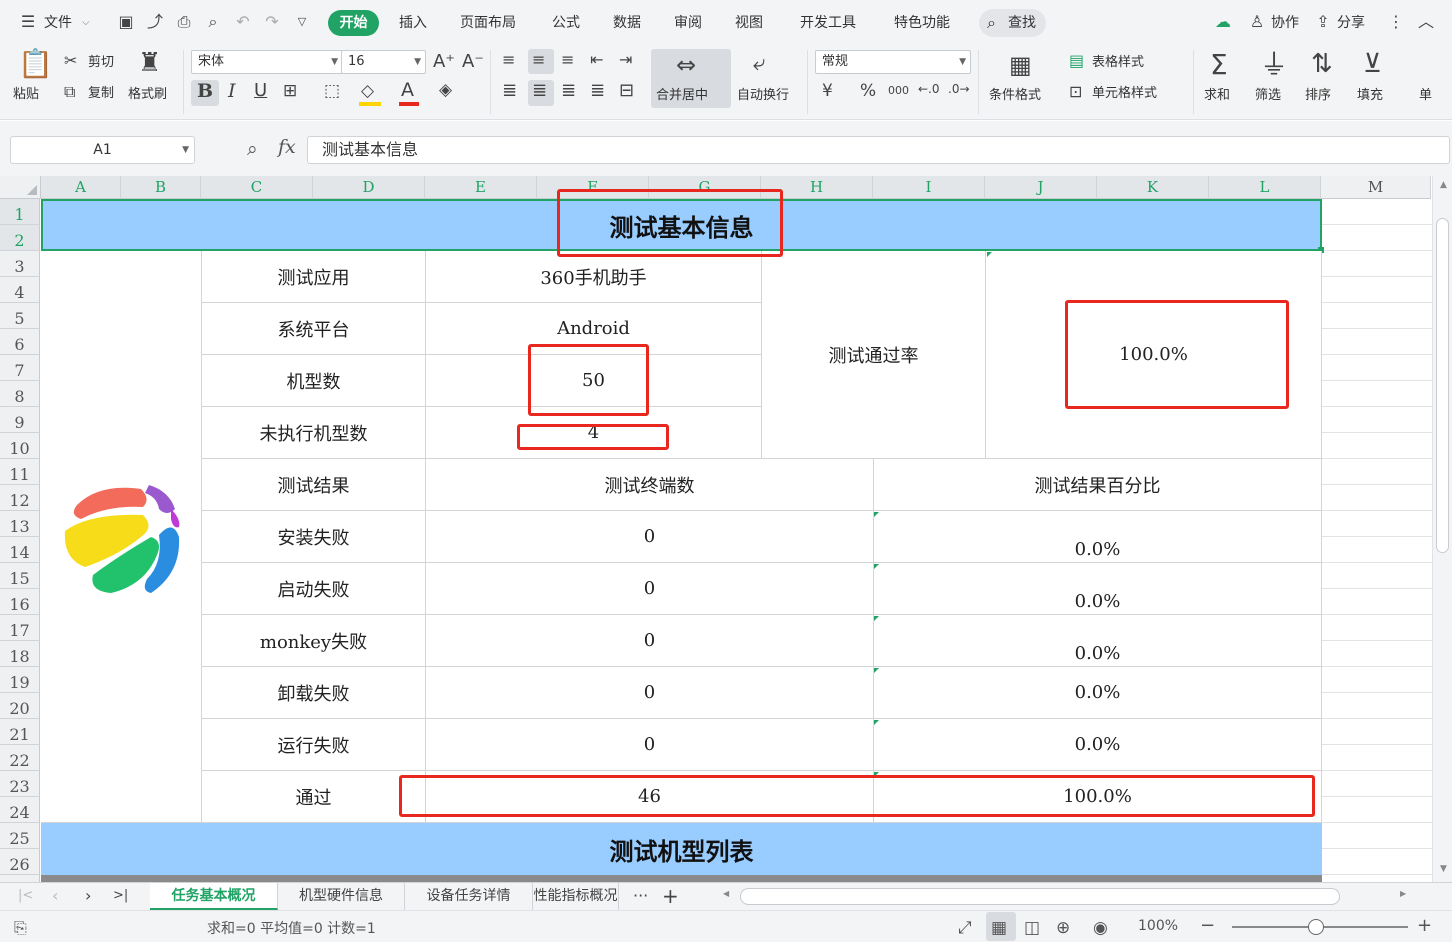 The width and height of the screenshot is (1452, 942). What do you see at coordinates (1403, 893) in the screenshot?
I see `scroll-right-icon: ▶` at bounding box center [1403, 893].